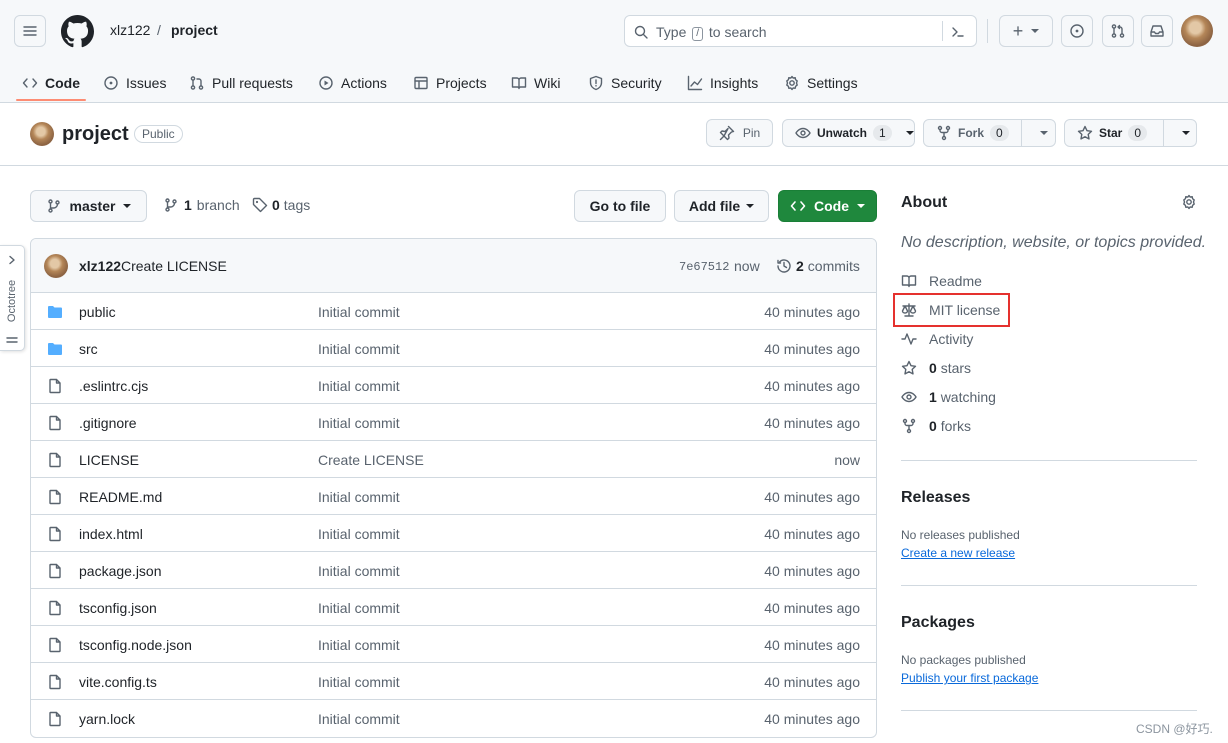  I want to click on owner-avatar, so click(42, 134).